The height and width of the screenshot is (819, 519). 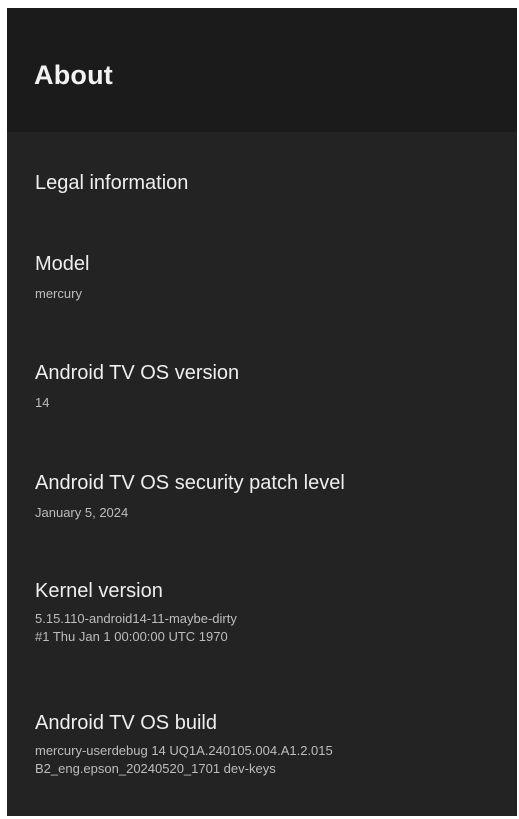 What do you see at coordinates (58, 293) in the screenshot?
I see `menu-item-value: mercury` at bounding box center [58, 293].